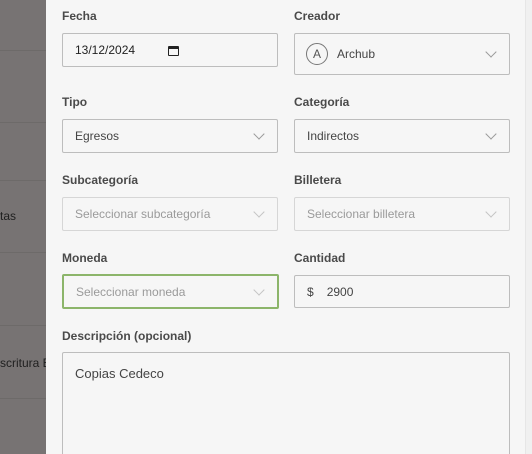 This screenshot has width=532, height=454. What do you see at coordinates (119, 373) in the screenshot?
I see `descripcion-value: Copias Cedeco` at bounding box center [119, 373].